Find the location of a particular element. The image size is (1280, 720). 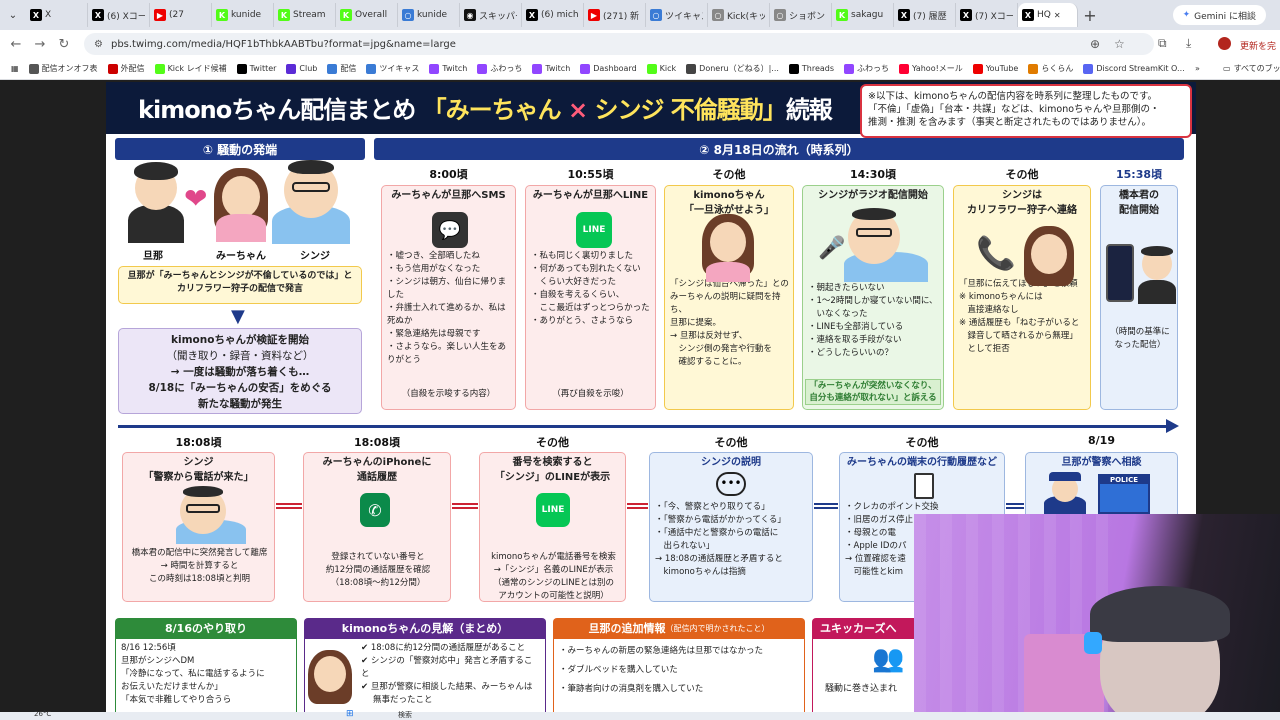

bookmark-8: ふわっち is located at coordinates (499, 68).